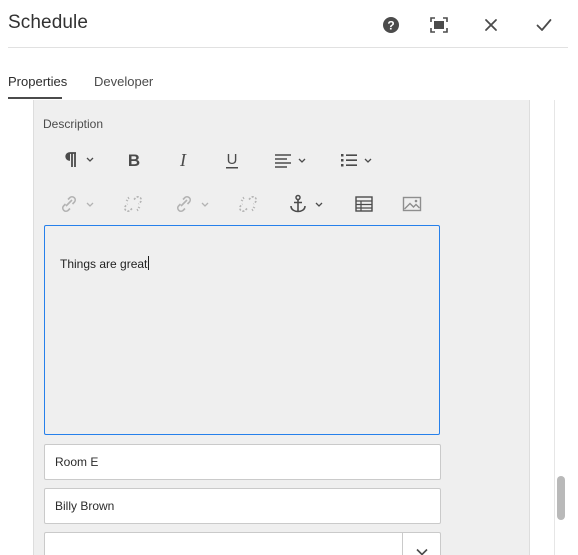 The width and height of the screenshot is (578, 555). I want to click on tab-bar: Properties Developer, so click(289, 74).